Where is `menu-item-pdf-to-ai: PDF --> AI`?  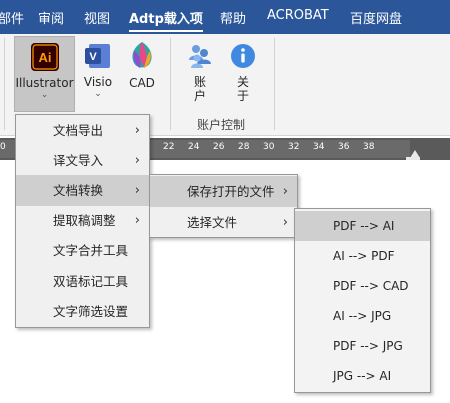 menu-item-pdf-to-ai: PDF --> AI is located at coordinates (362, 226).